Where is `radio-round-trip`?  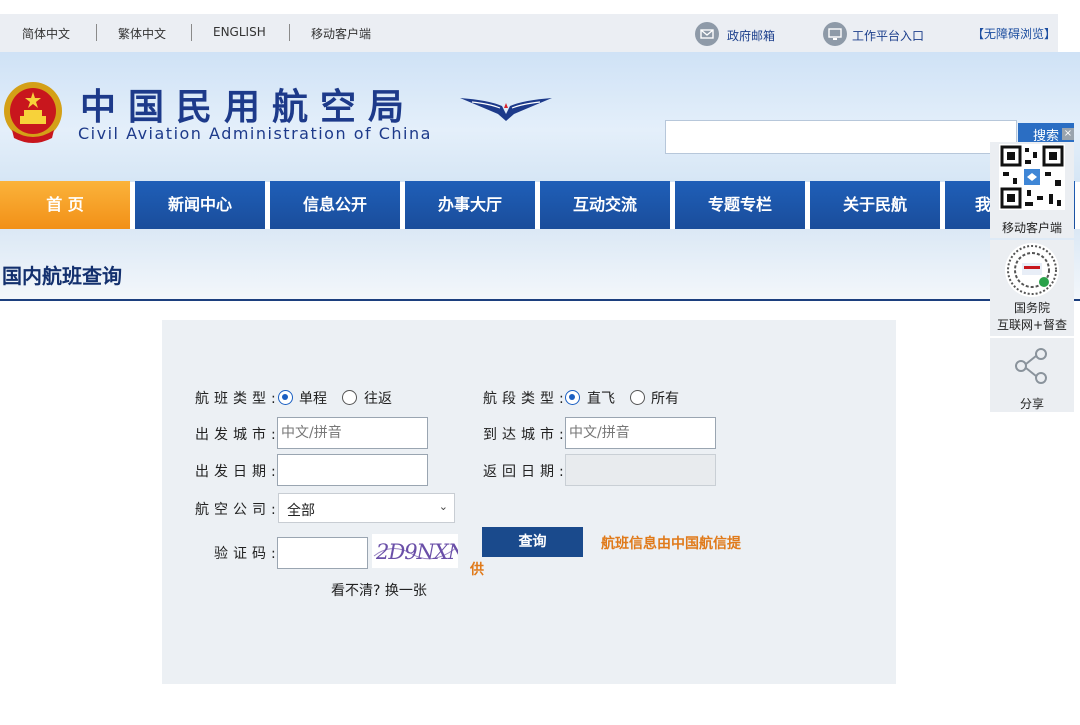
radio-round-trip is located at coordinates (349, 397).